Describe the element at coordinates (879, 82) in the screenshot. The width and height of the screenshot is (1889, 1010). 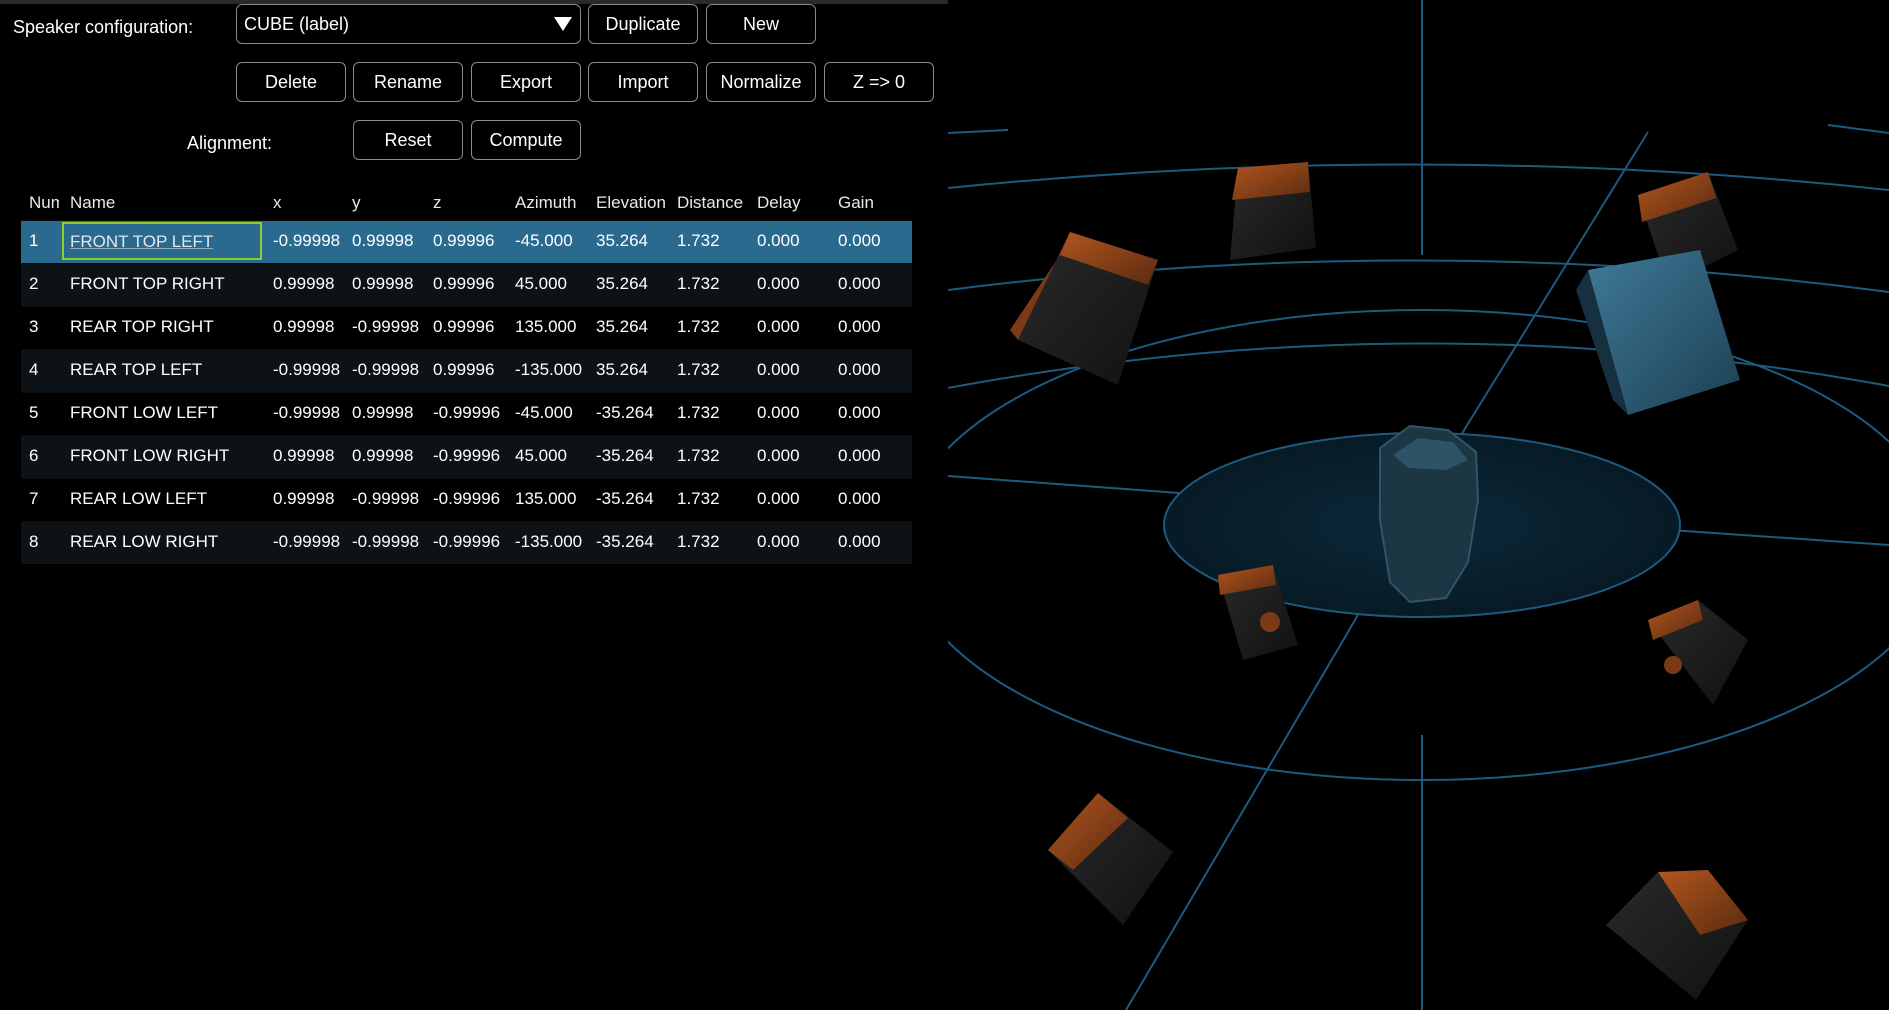
I see `z-zero-button: Z => 0` at that location.